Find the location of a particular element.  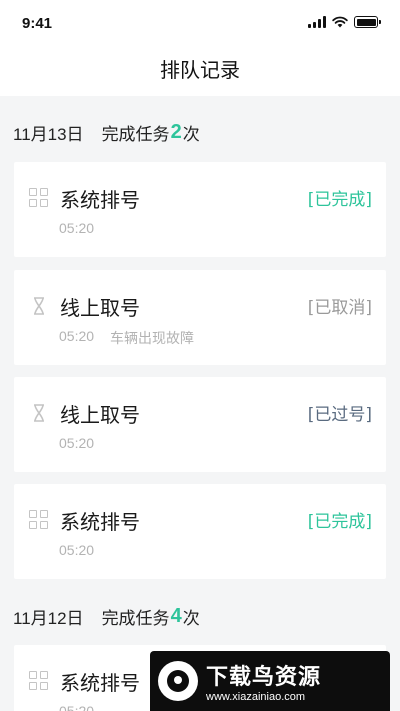

page-title: 排队记录 is located at coordinates (200, 70).